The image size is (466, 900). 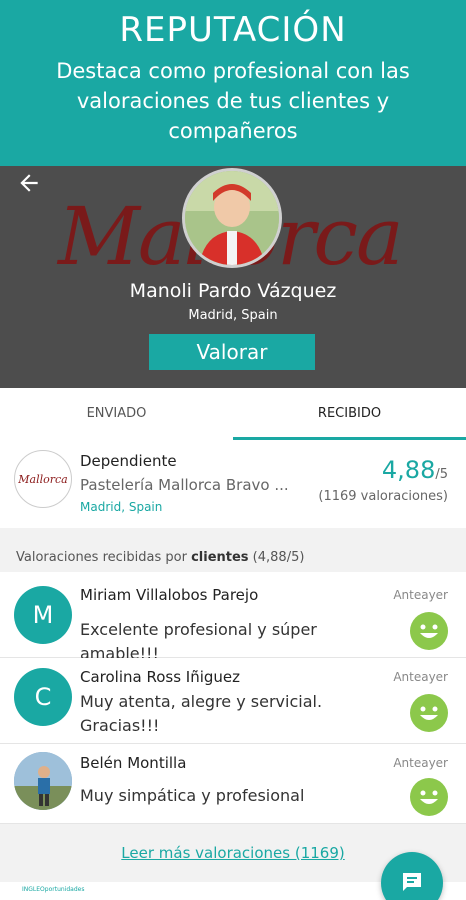 What do you see at coordinates (233, 291) in the screenshot?
I see `profile-name: Manoli Pardo Vázquez` at bounding box center [233, 291].